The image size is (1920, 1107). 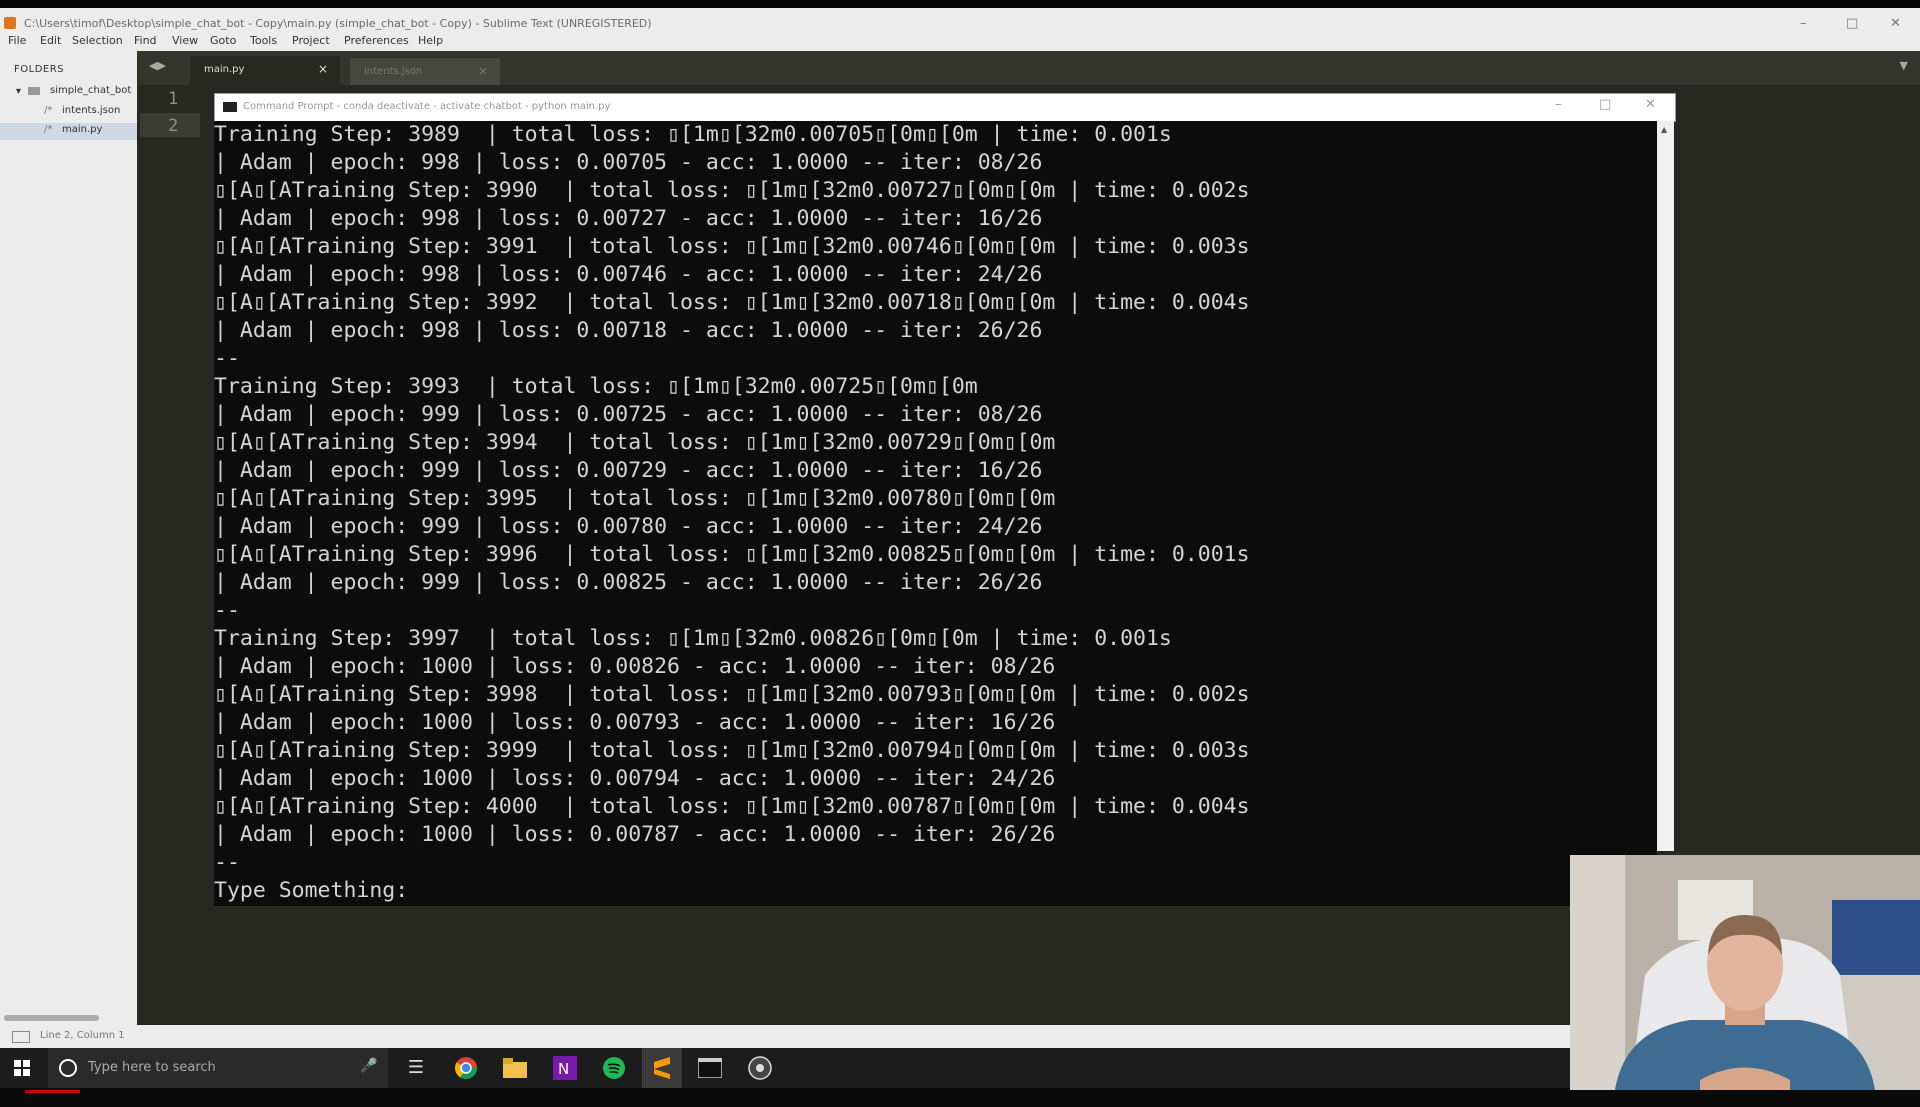 I want to click on cmd-close-icon: ✕, so click(x=1650, y=104).